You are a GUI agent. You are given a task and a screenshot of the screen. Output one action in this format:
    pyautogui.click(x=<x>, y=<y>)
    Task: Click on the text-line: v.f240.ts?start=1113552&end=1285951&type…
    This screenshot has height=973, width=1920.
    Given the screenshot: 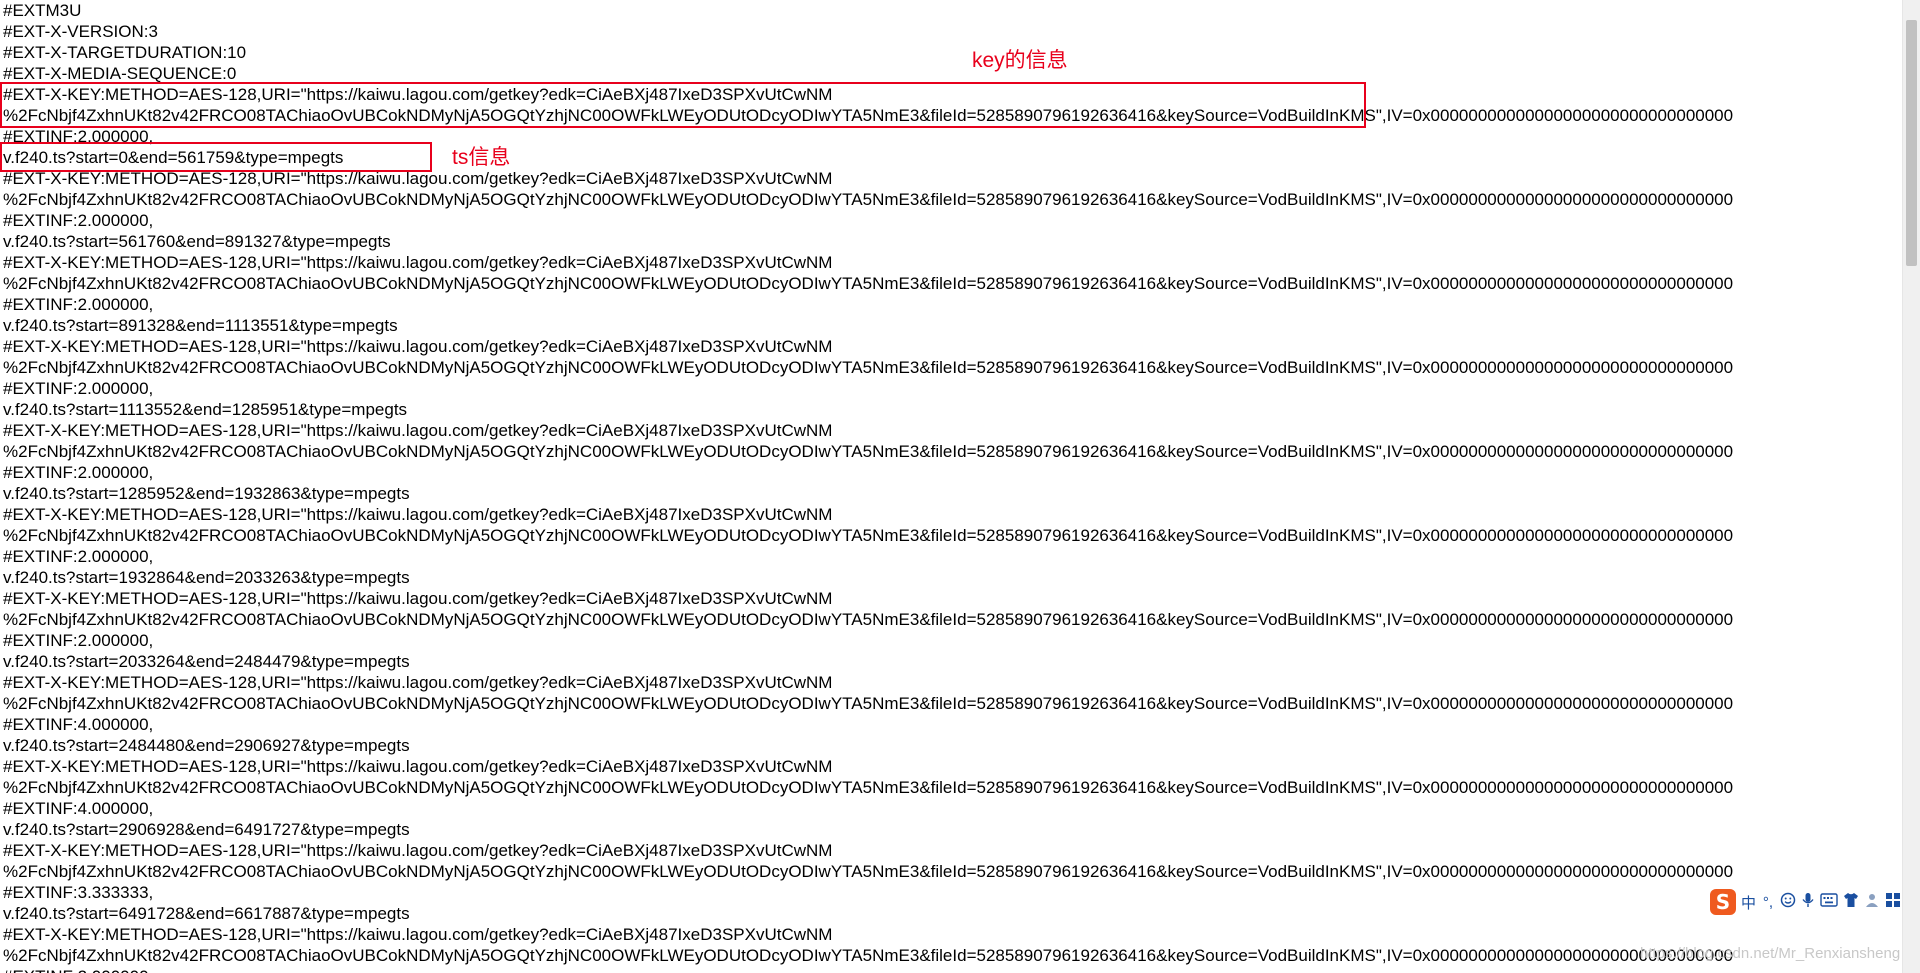 What is the action you would take?
    pyautogui.click(x=205, y=409)
    